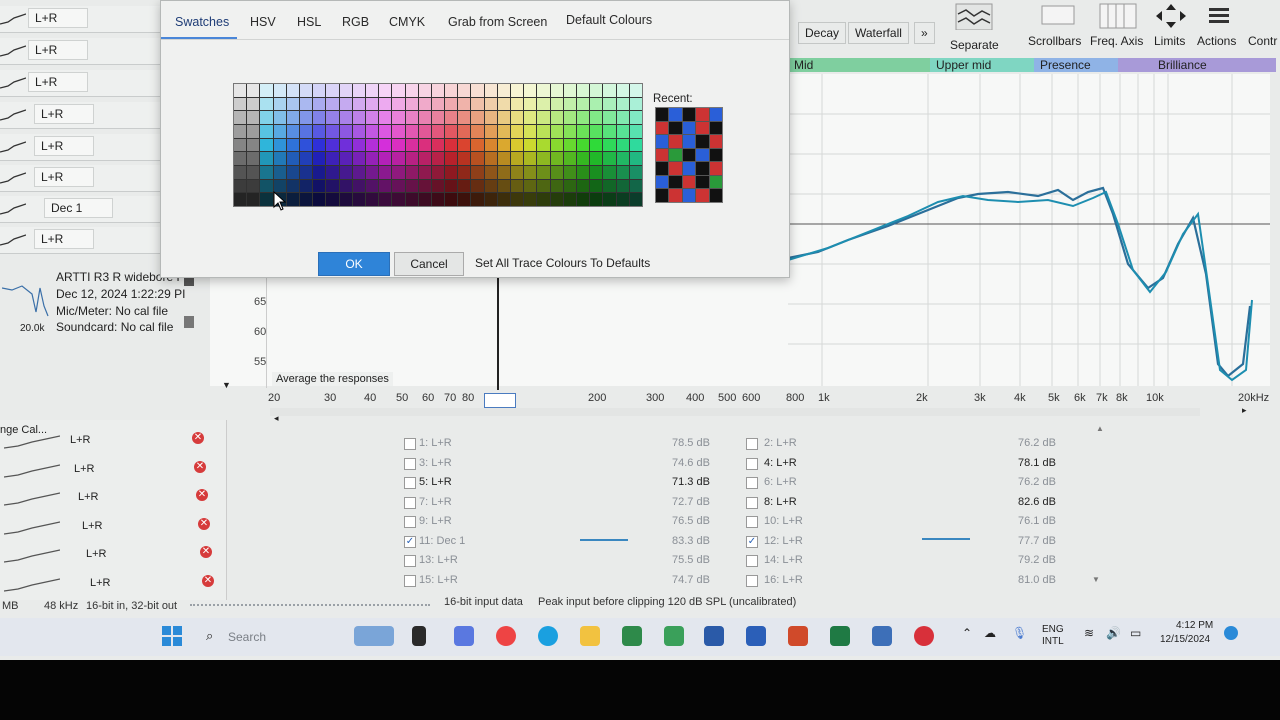 This screenshot has height=720, width=1280. What do you see at coordinates (309, 22) in the screenshot?
I see `tab-hsl: HSL` at bounding box center [309, 22].